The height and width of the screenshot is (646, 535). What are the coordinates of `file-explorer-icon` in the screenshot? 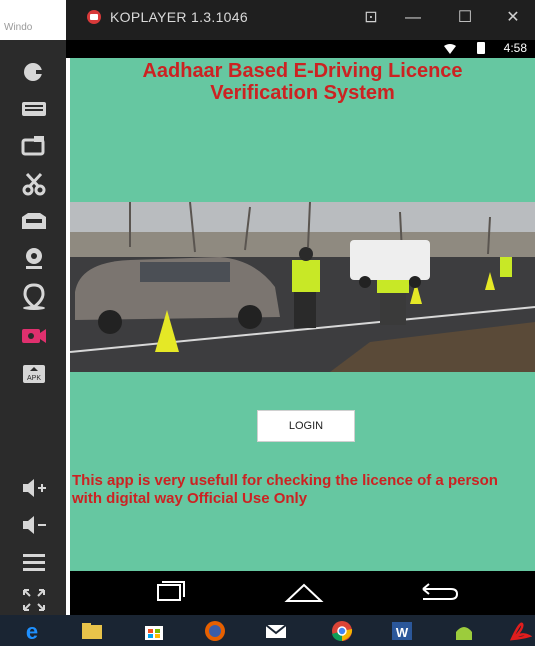 It's located at (92, 631).